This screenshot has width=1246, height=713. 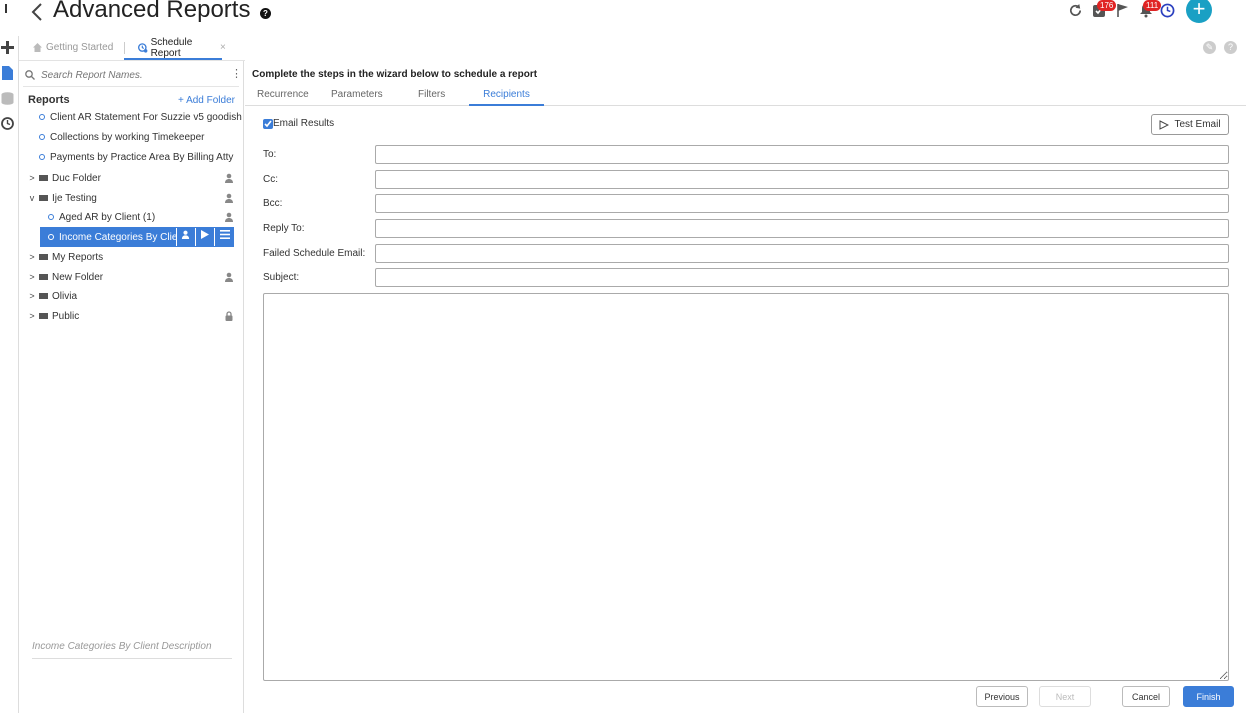 What do you see at coordinates (1152, 5) in the screenshot?
I see `notifications-count-badge: 111` at bounding box center [1152, 5].